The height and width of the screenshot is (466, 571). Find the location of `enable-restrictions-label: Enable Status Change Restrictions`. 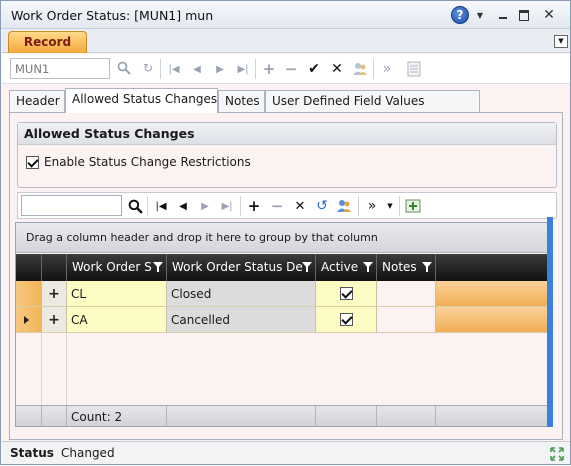

enable-restrictions-label: Enable Status Change Restrictions is located at coordinates (147, 162).